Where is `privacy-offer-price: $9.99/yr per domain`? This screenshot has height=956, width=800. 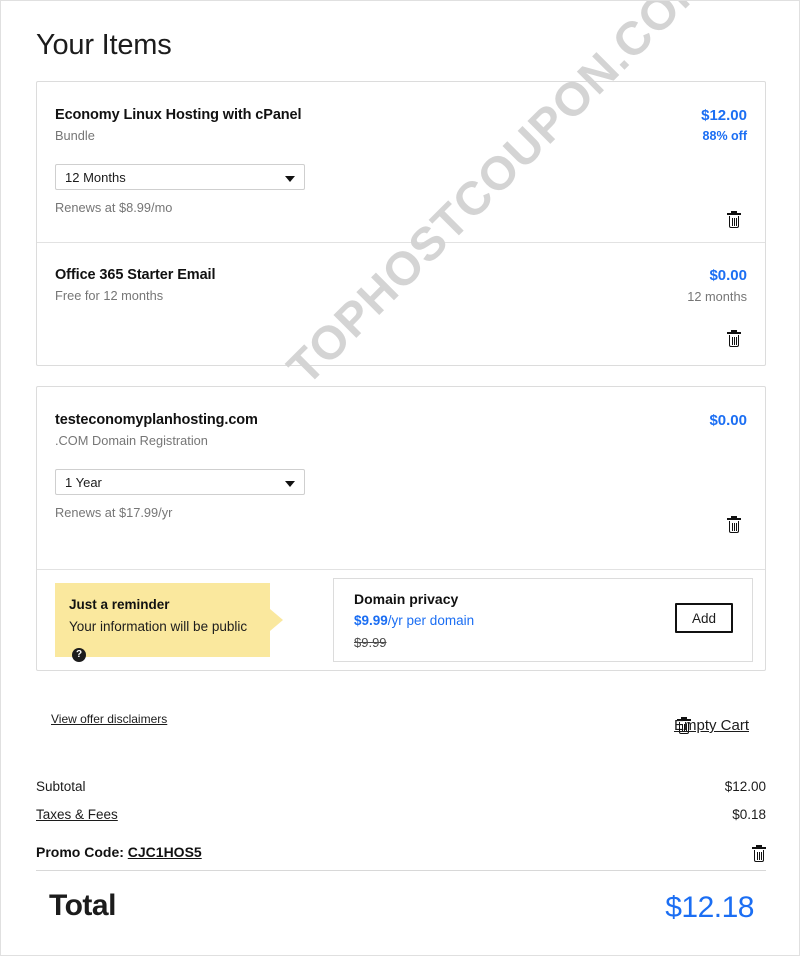 privacy-offer-price: $9.99/yr per domain is located at coordinates (414, 620).